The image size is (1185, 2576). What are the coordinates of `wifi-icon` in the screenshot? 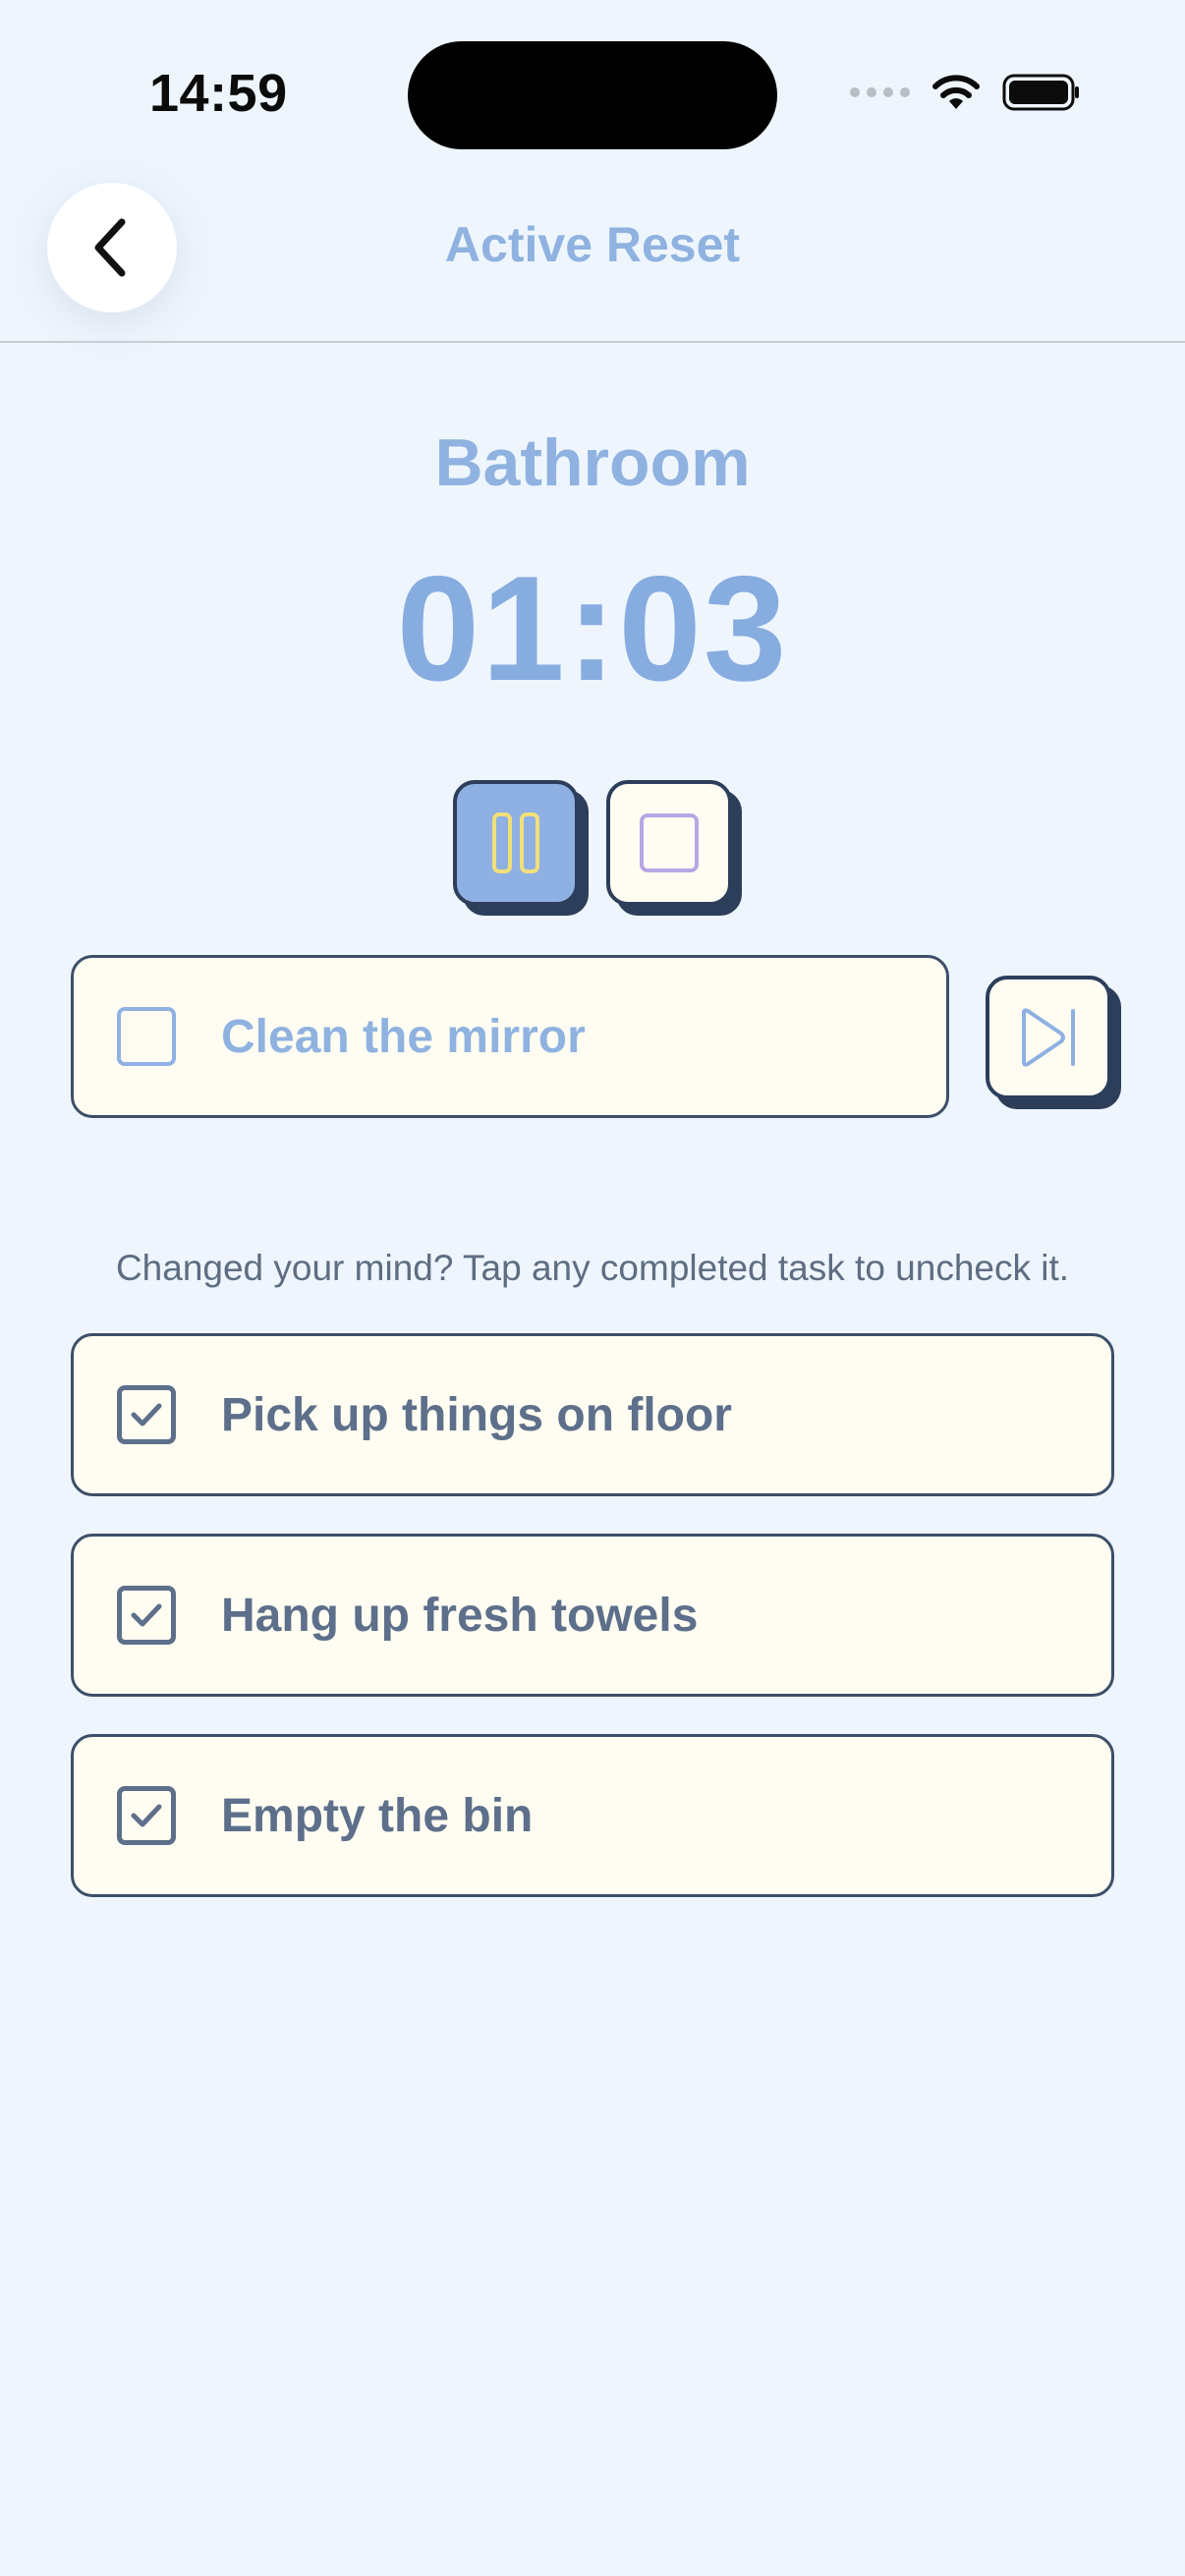 It's located at (956, 92).